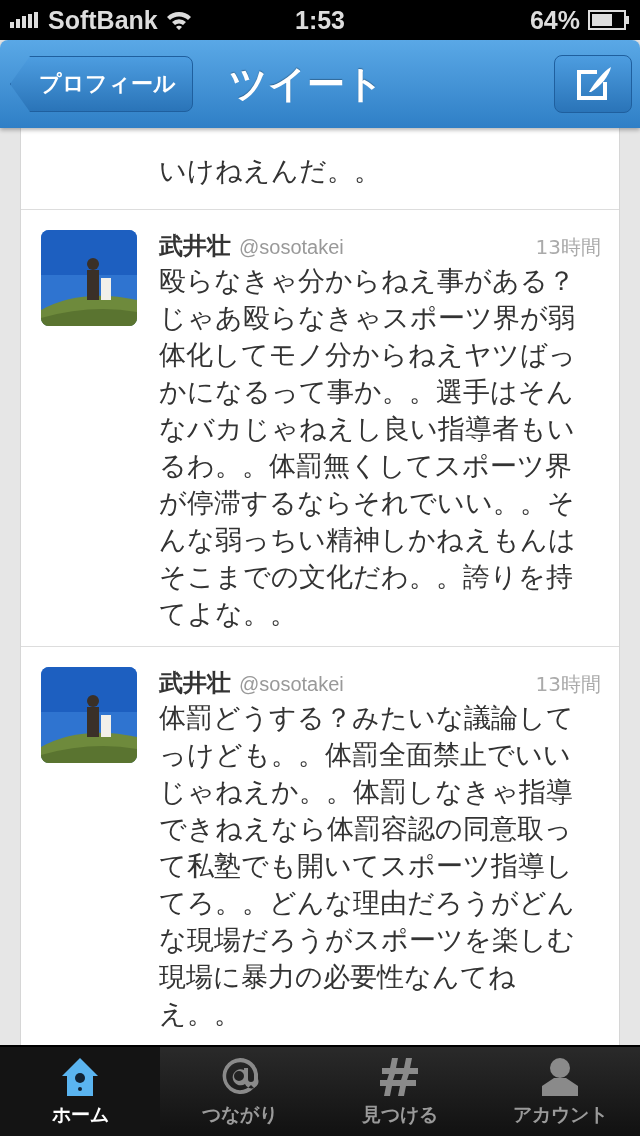 Image resolution: width=640 pixels, height=1136 pixels. Describe the element at coordinates (80, 1076) in the screenshot. I see `birdhouse-icon` at that location.